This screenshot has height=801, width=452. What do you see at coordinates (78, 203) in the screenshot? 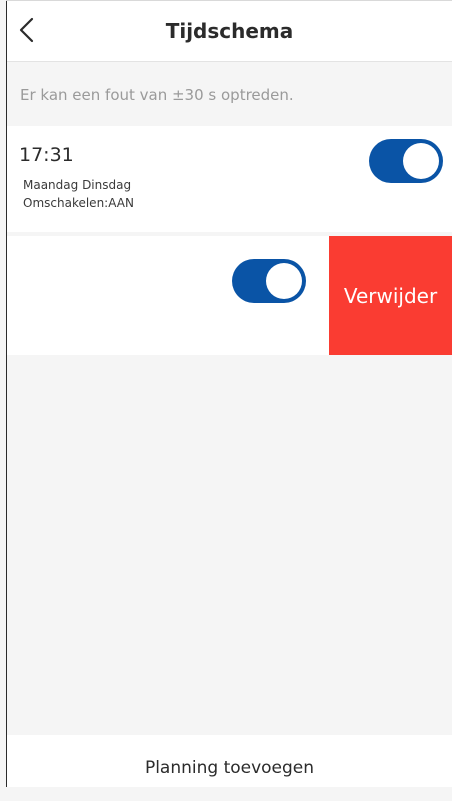
I see `schedule-action: Omschakelen:AAN` at bounding box center [78, 203].